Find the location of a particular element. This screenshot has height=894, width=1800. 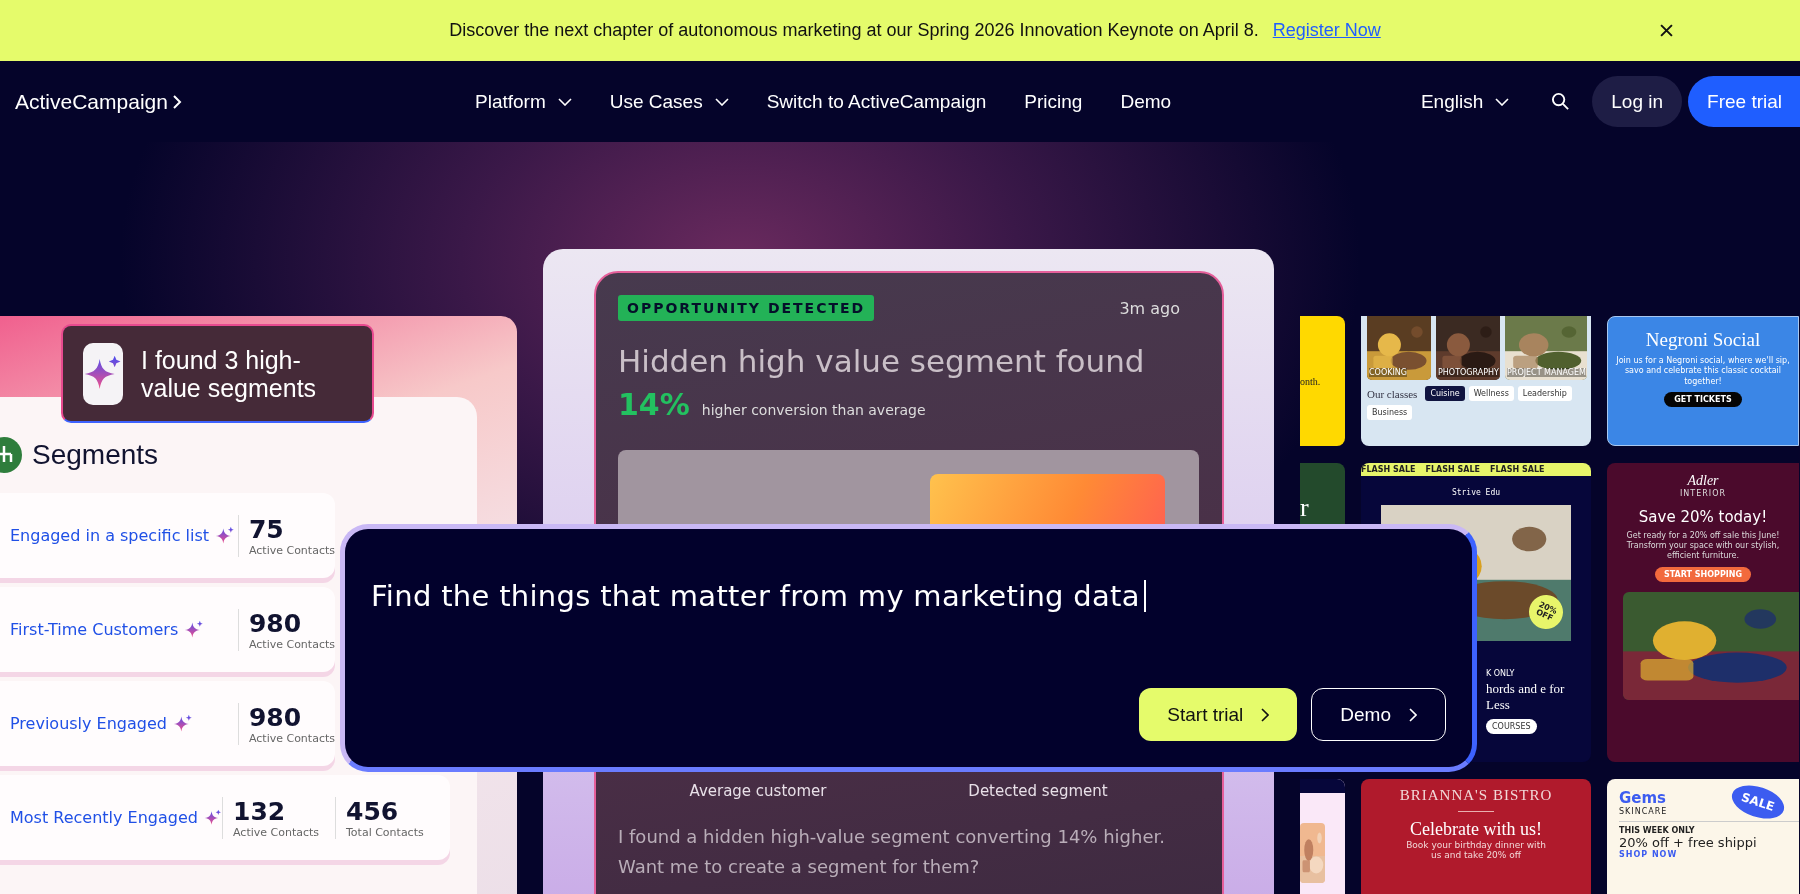

nav-link: Switch to ActiveCampaign is located at coordinates (876, 101).